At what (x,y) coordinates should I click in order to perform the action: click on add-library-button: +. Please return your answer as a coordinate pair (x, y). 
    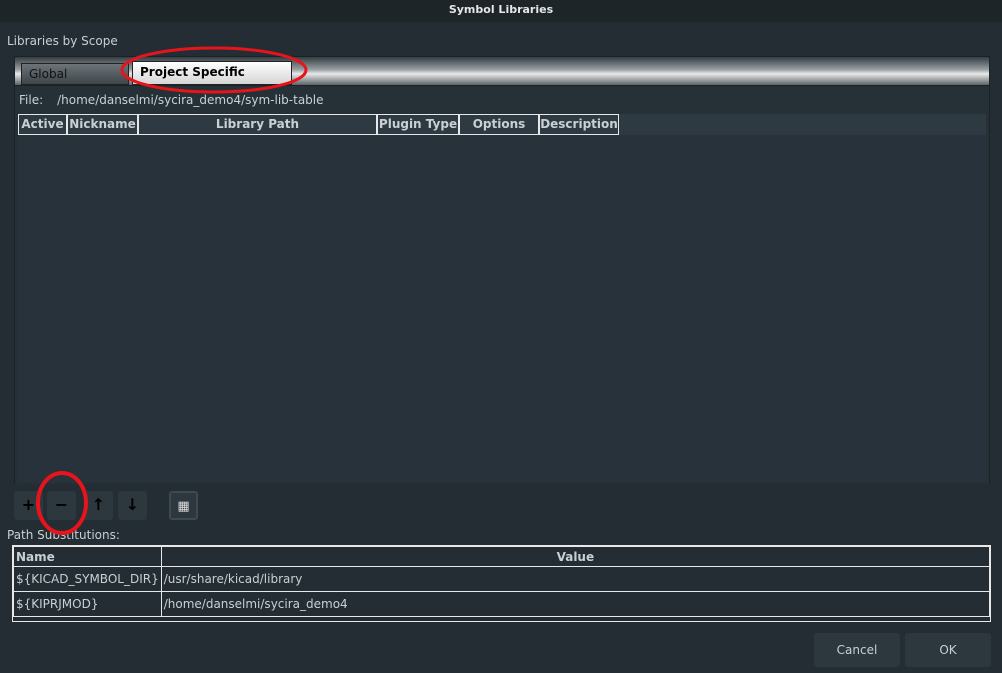
    Looking at the image, I should click on (28, 505).